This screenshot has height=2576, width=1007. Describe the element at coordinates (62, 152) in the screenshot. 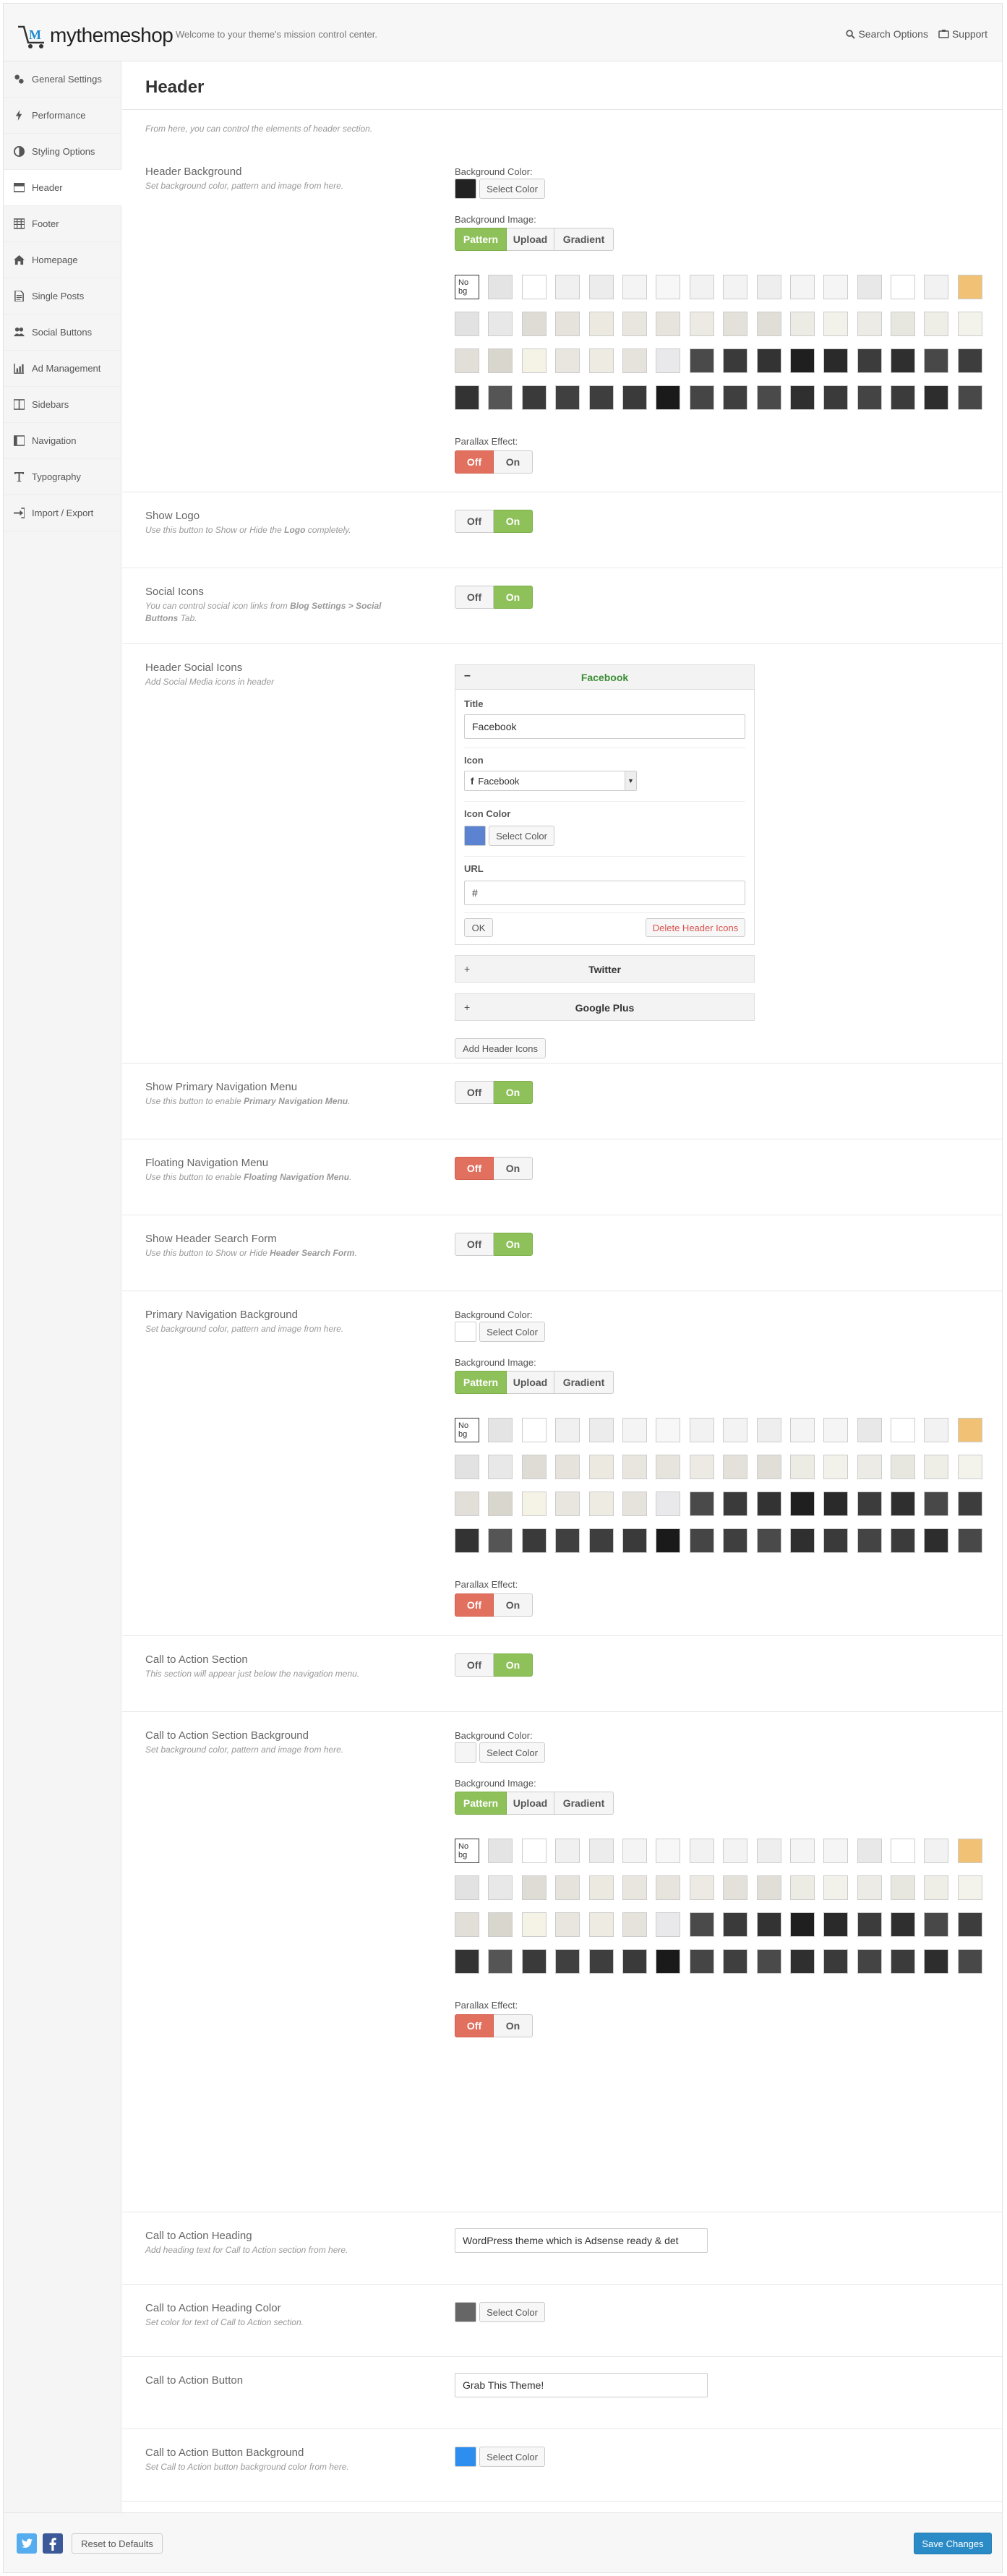

I see `sidebar-item-styling-options: Styling Options` at that location.